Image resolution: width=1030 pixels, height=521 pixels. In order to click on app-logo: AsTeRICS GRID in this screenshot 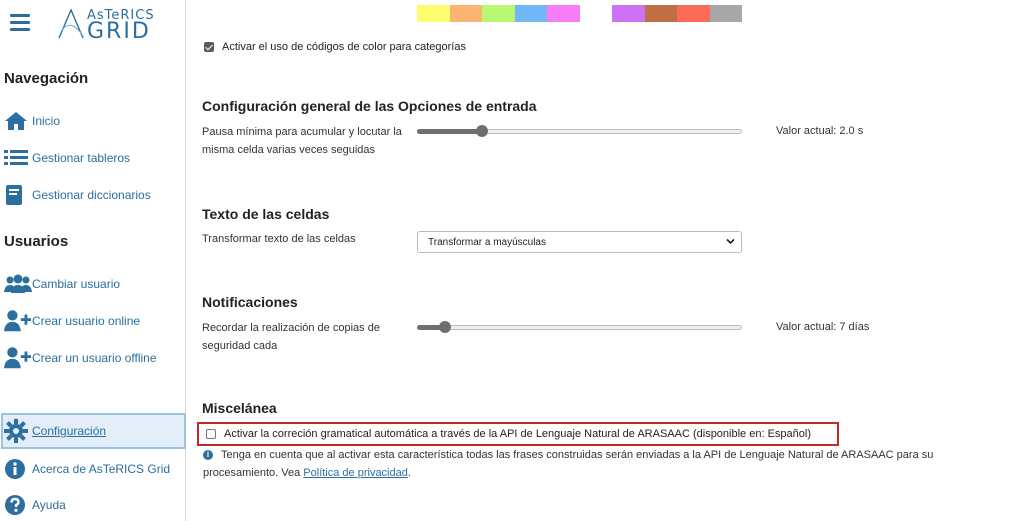, I will do `click(105, 25)`.